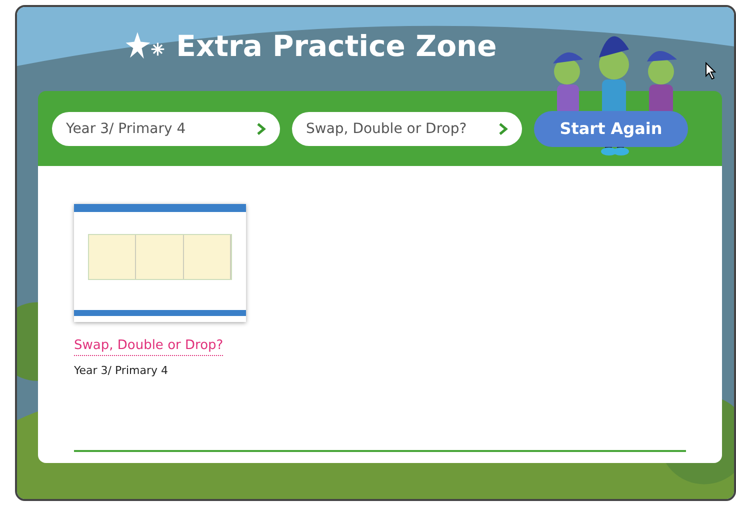 The image size is (736, 505). I want to click on page-title: Extra Practice Zone, so click(336, 46).